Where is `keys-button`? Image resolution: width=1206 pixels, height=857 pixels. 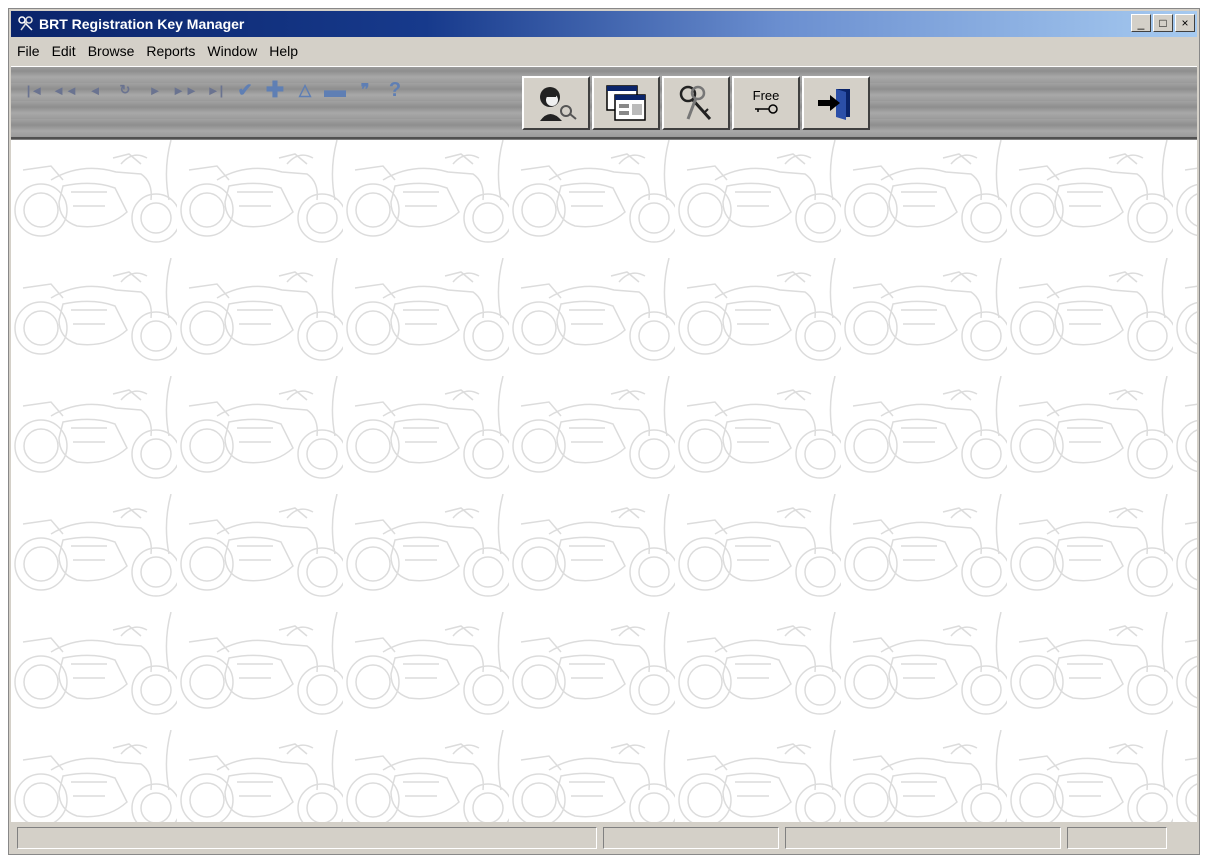 keys-button is located at coordinates (696, 103).